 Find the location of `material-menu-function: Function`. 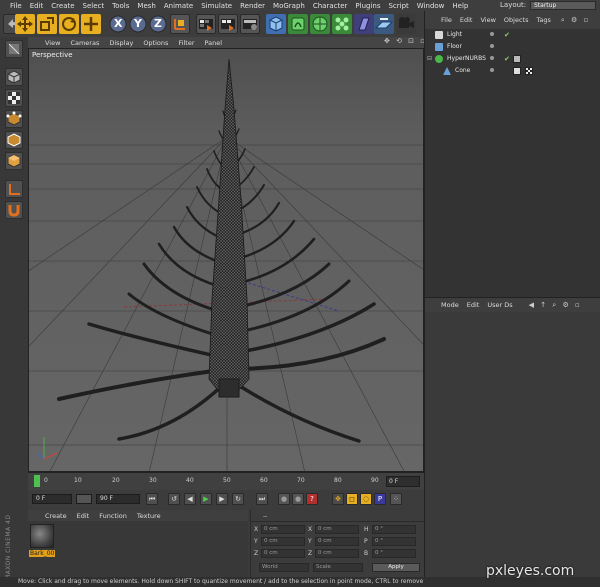

material-menu-function: Function is located at coordinates (113, 516).